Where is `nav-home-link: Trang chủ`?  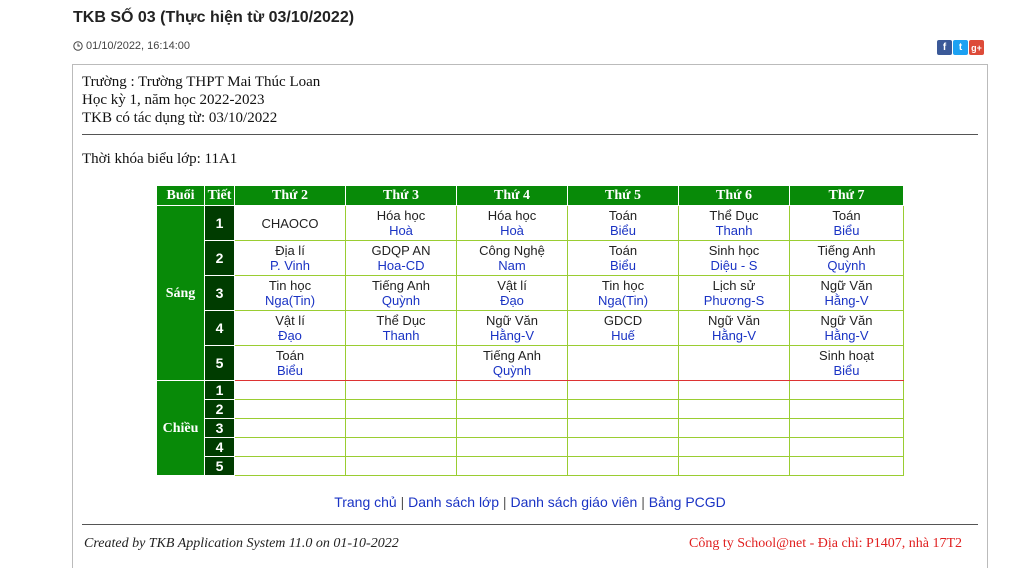 nav-home-link: Trang chủ is located at coordinates (365, 502).